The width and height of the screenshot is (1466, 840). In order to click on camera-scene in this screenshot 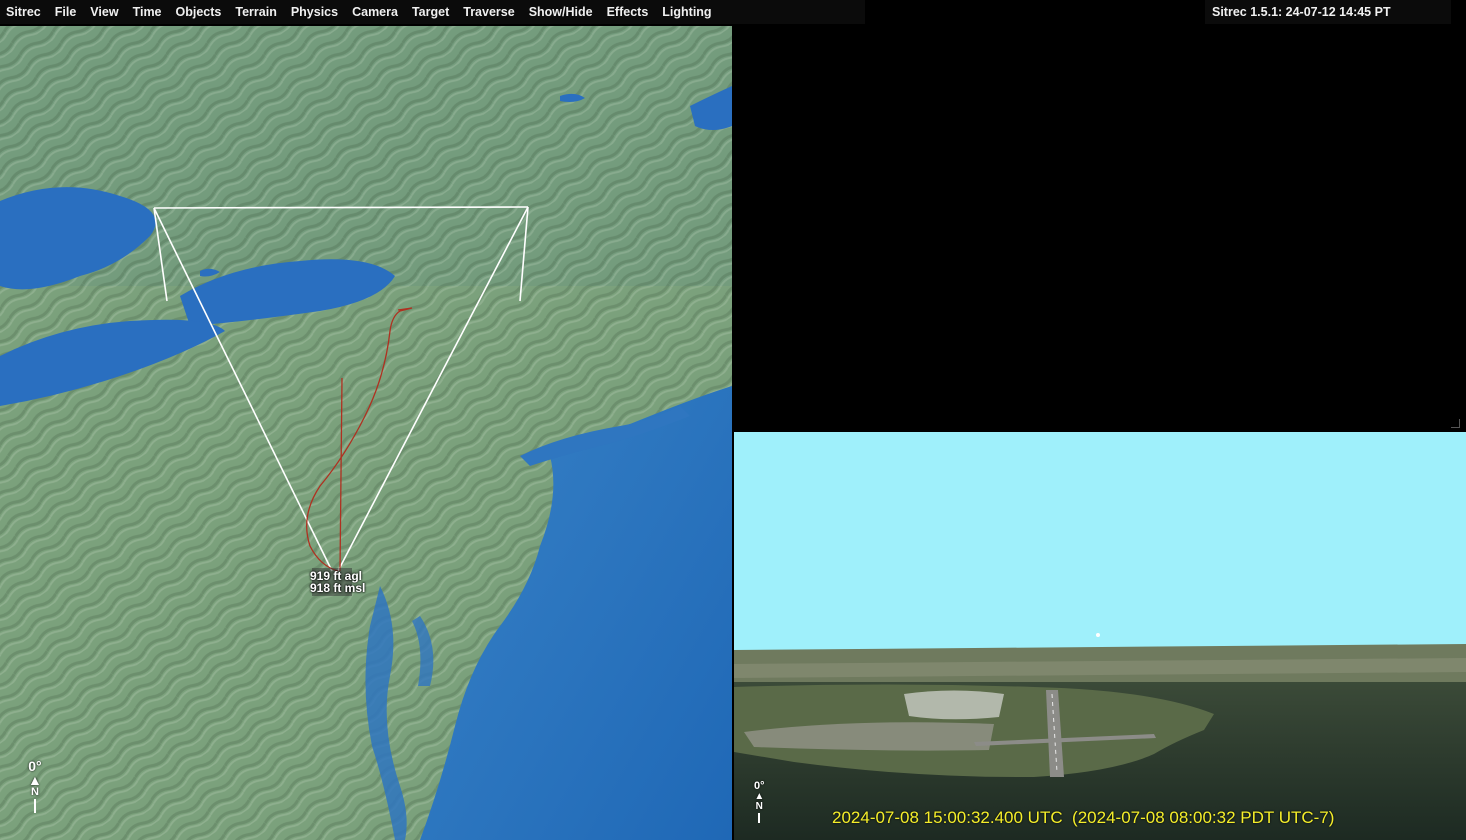, I will do `click(1100, 736)`.